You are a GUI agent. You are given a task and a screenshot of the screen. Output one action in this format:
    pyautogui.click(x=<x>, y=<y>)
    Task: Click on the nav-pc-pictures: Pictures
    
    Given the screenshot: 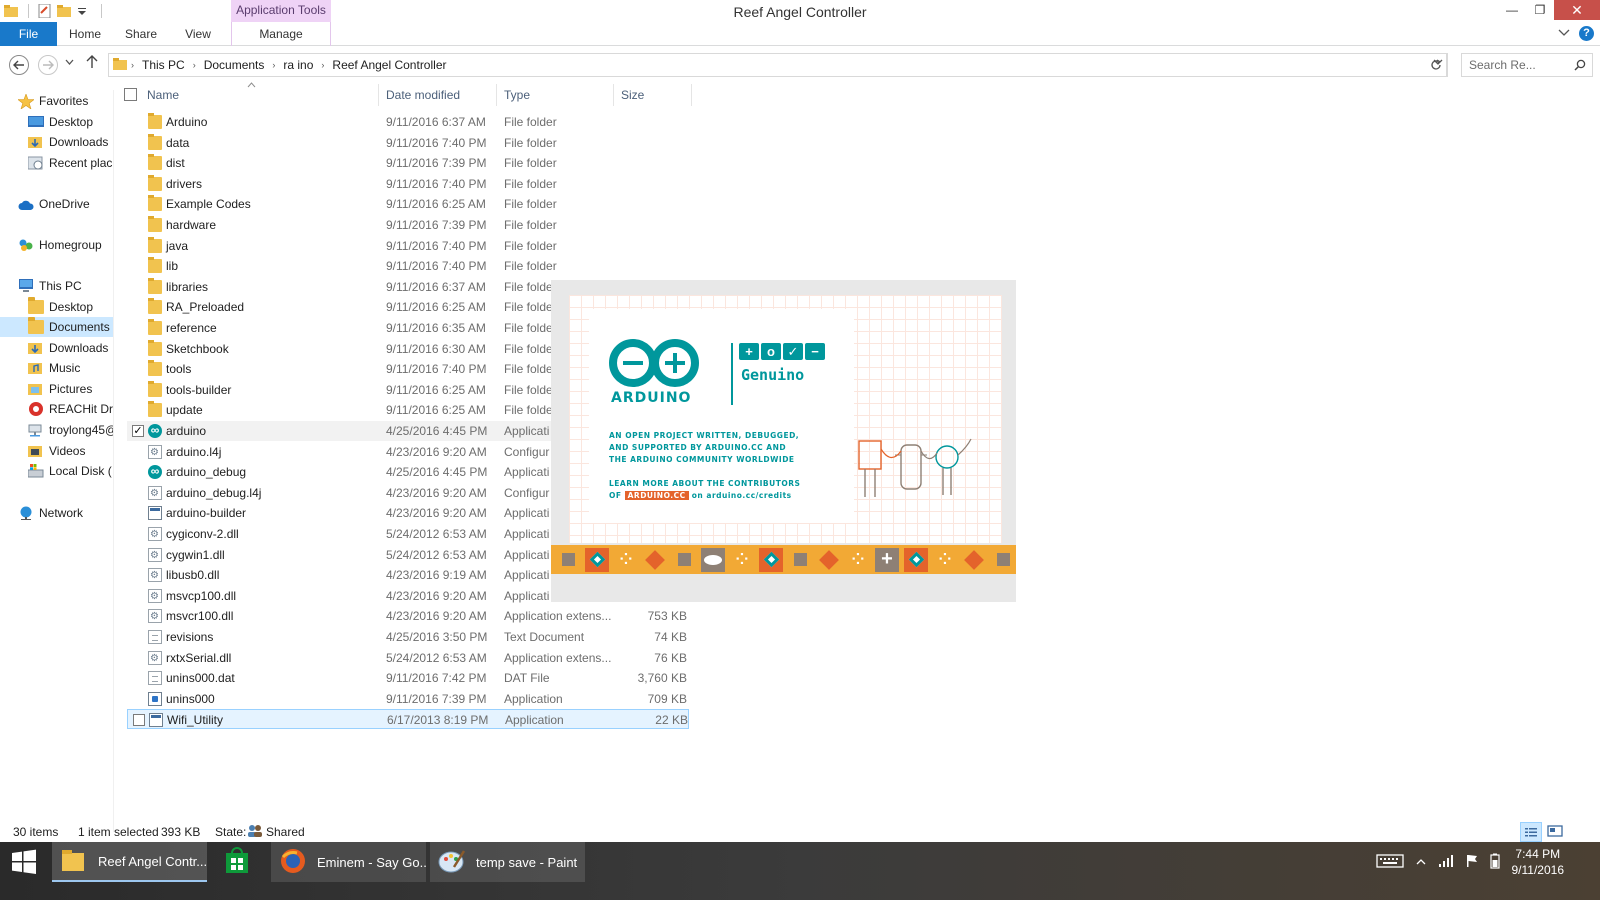 What is the action you would take?
    pyautogui.click(x=60, y=389)
    